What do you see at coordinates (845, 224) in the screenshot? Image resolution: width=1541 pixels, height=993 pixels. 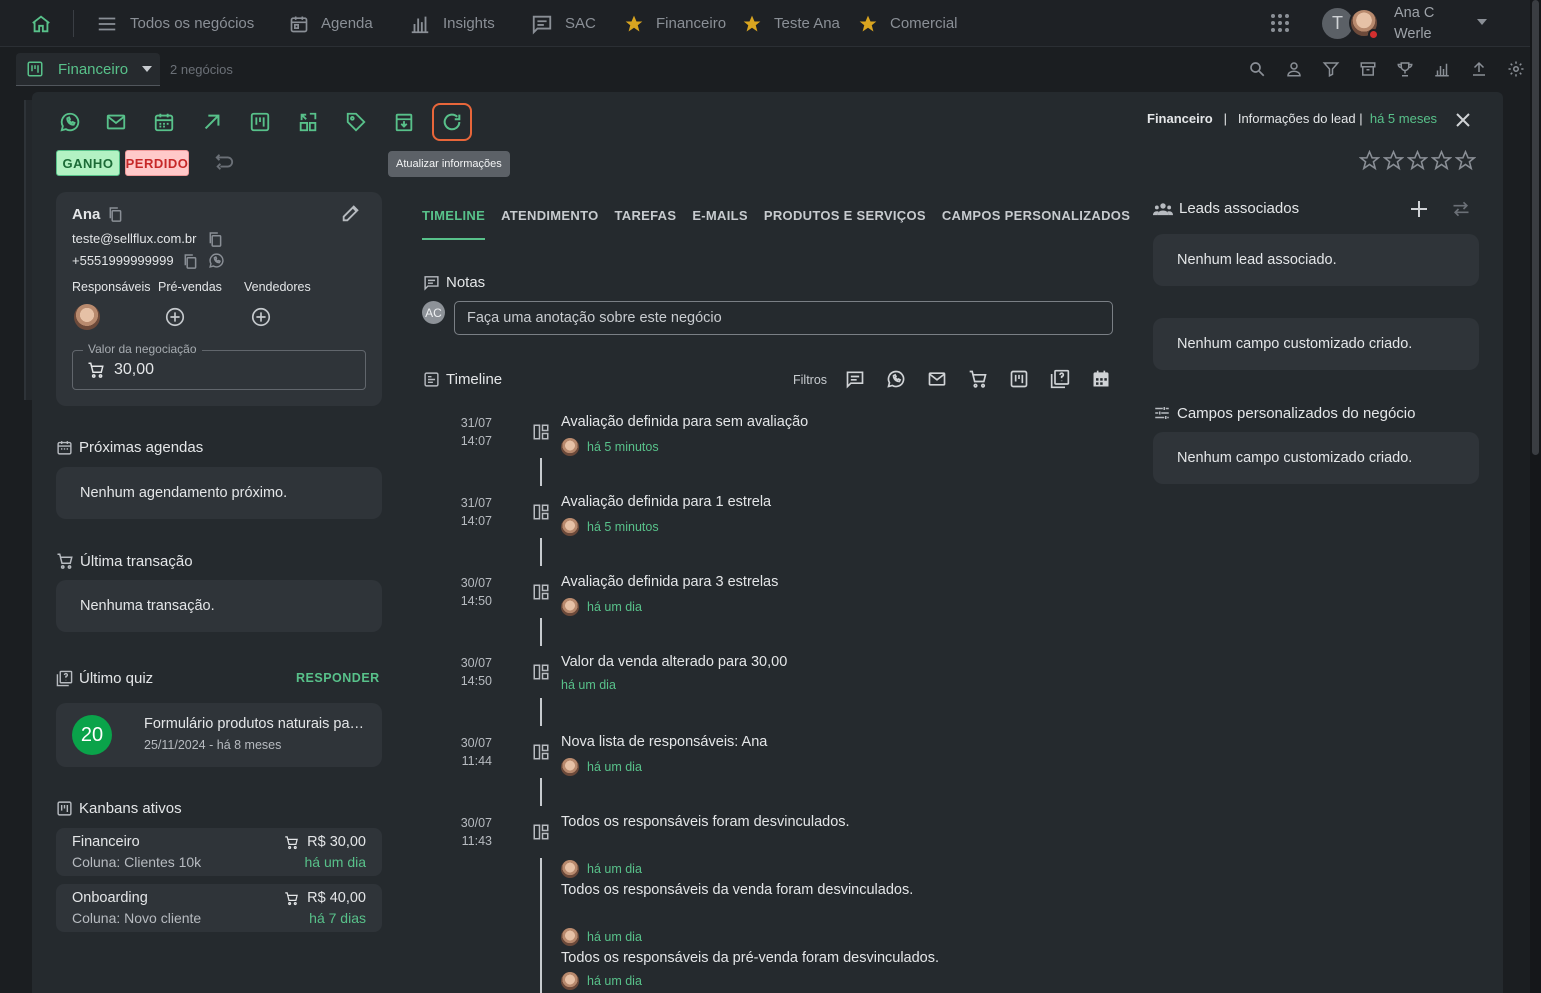 I see `tab-produtos-servicos: PRODUTOS E SERVIÇOS` at bounding box center [845, 224].